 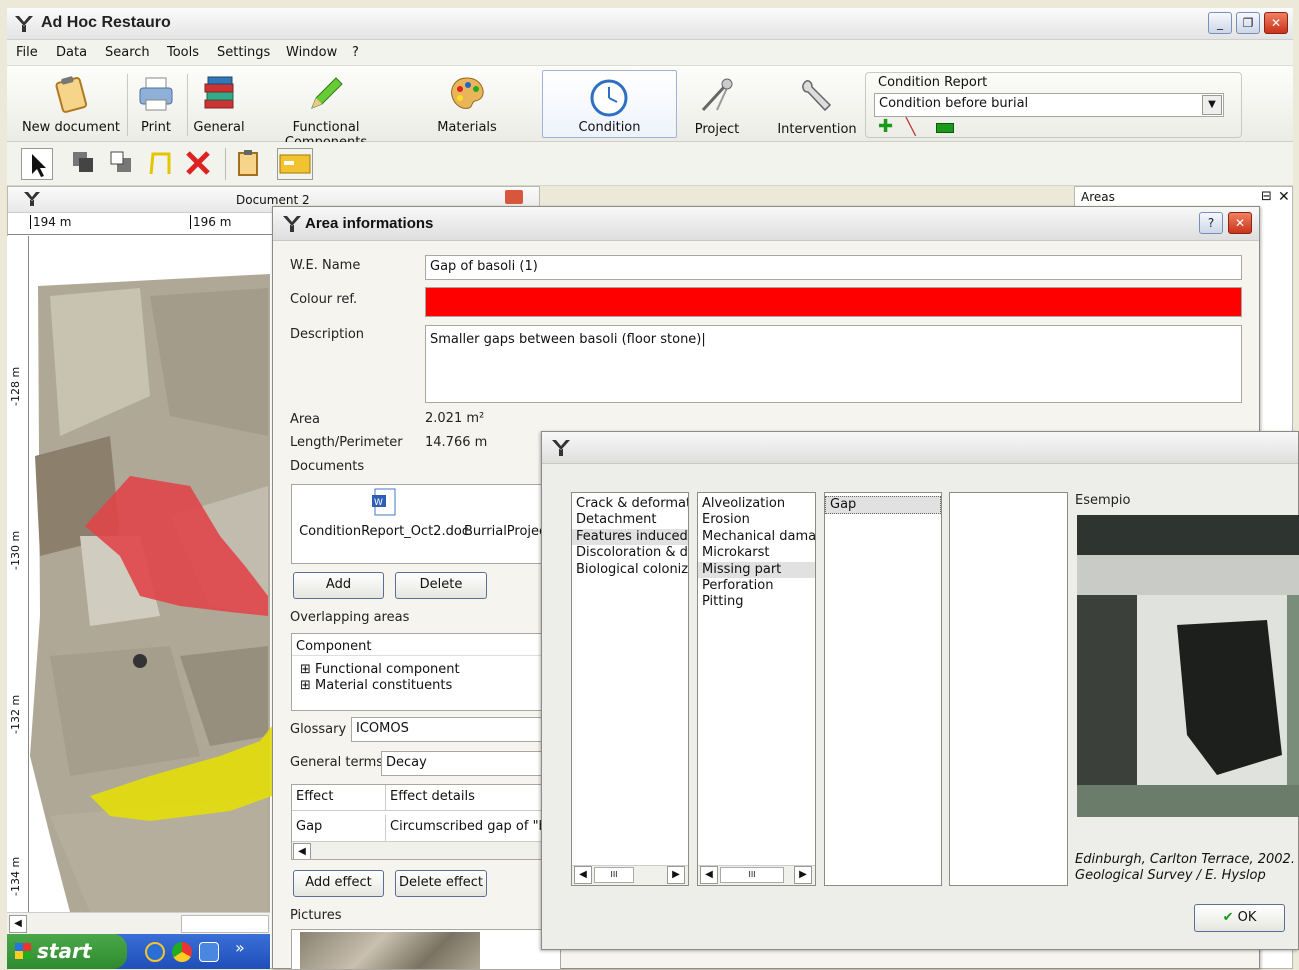 I want to click on area-value: 2.021 m², so click(x=455, y=418).